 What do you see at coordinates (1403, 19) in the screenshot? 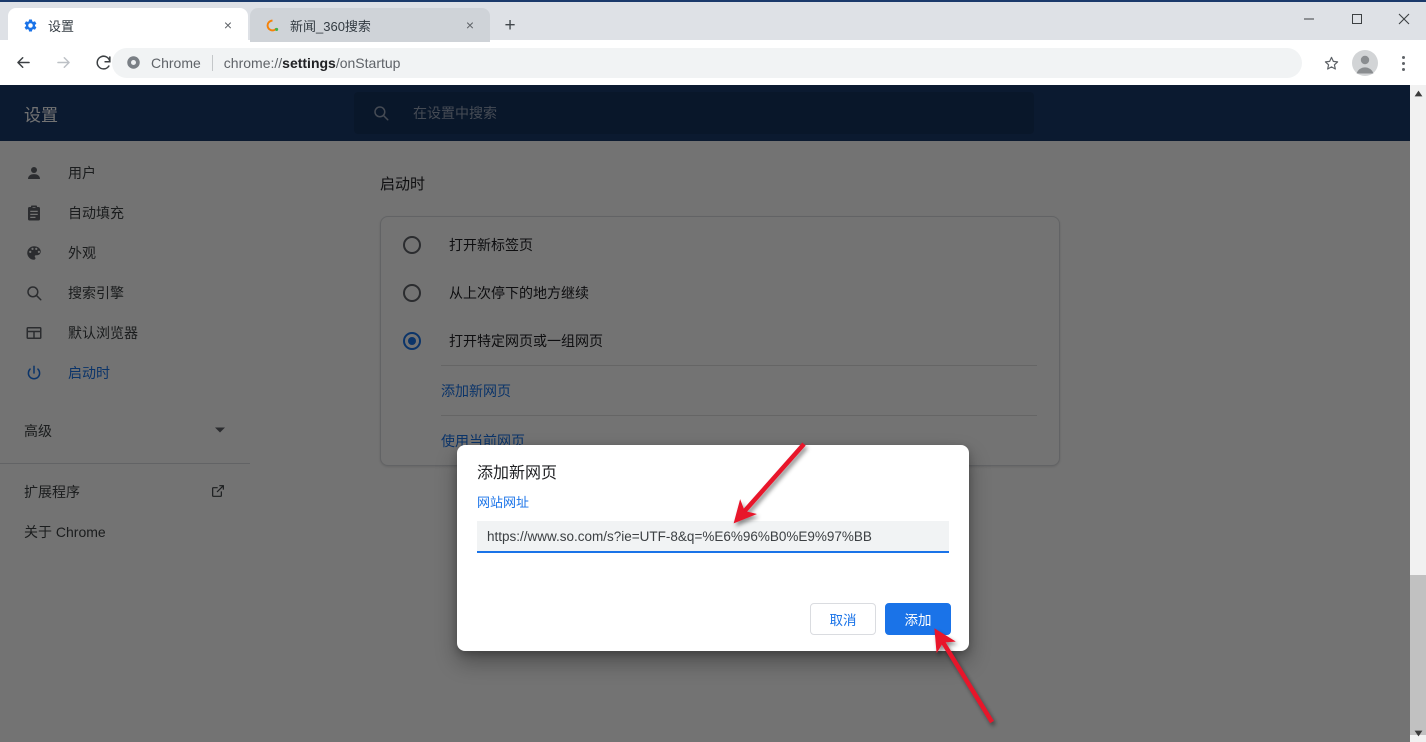
I see `close-window-button` at bounding box center [1403, 19].